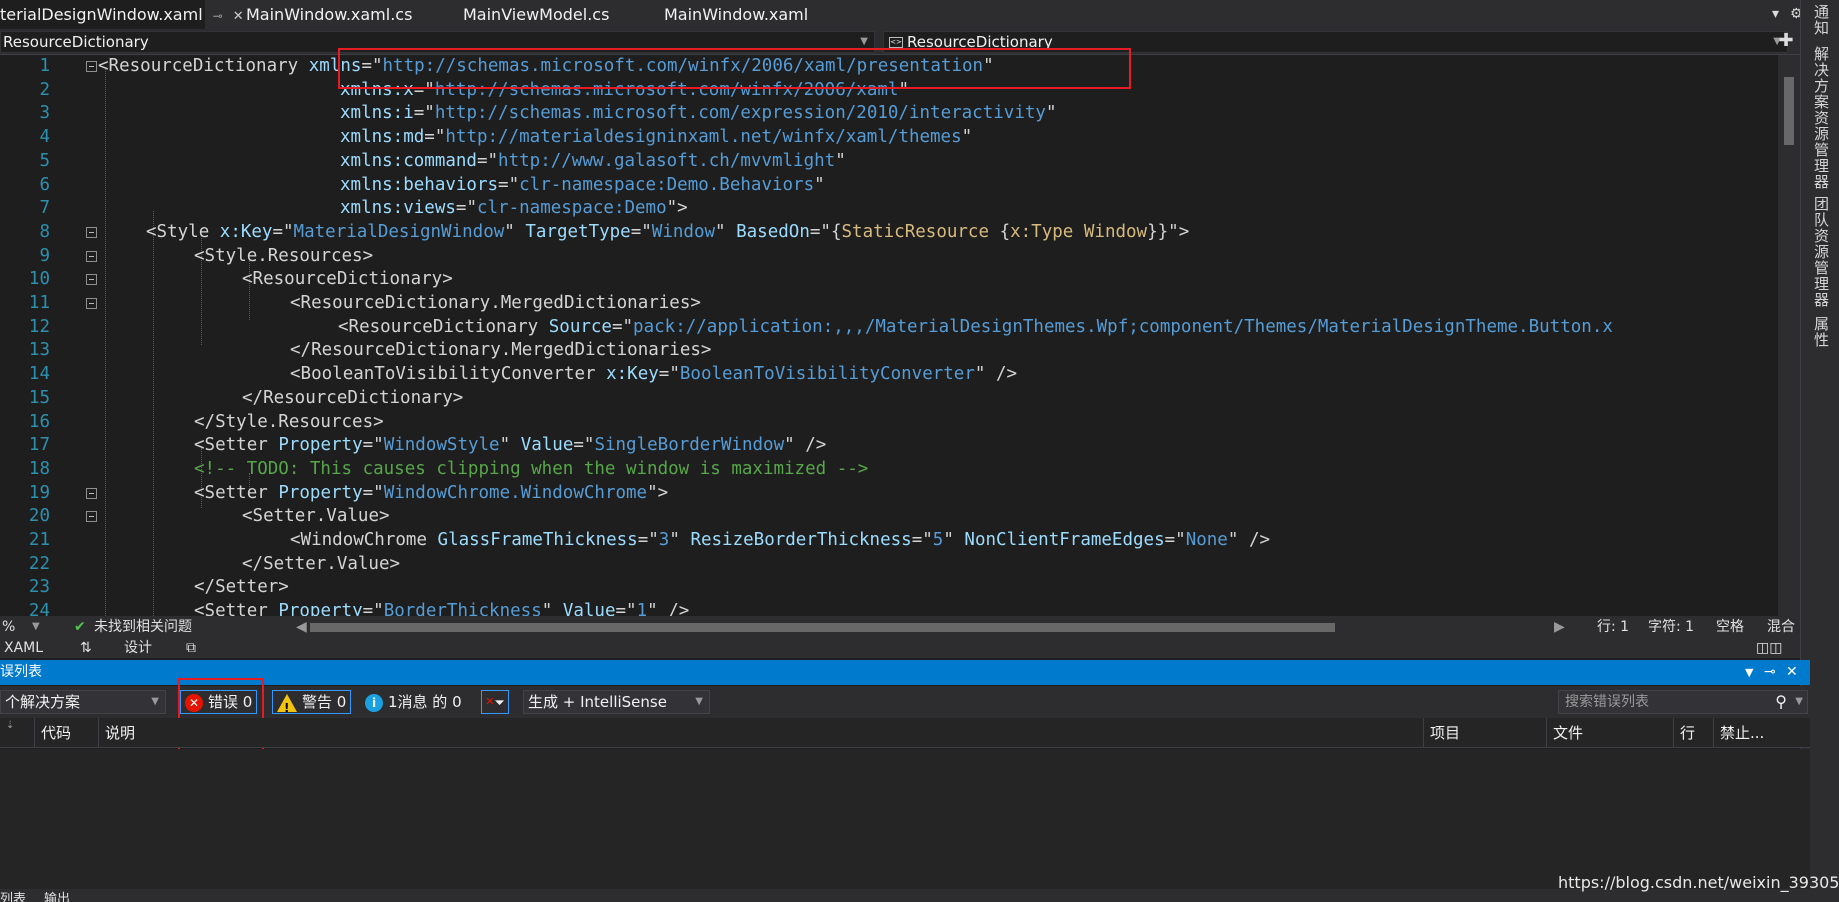  Describe the element at coordinates (773, 231) in the screenshot. I see `code-token: BasedOn` at that location.